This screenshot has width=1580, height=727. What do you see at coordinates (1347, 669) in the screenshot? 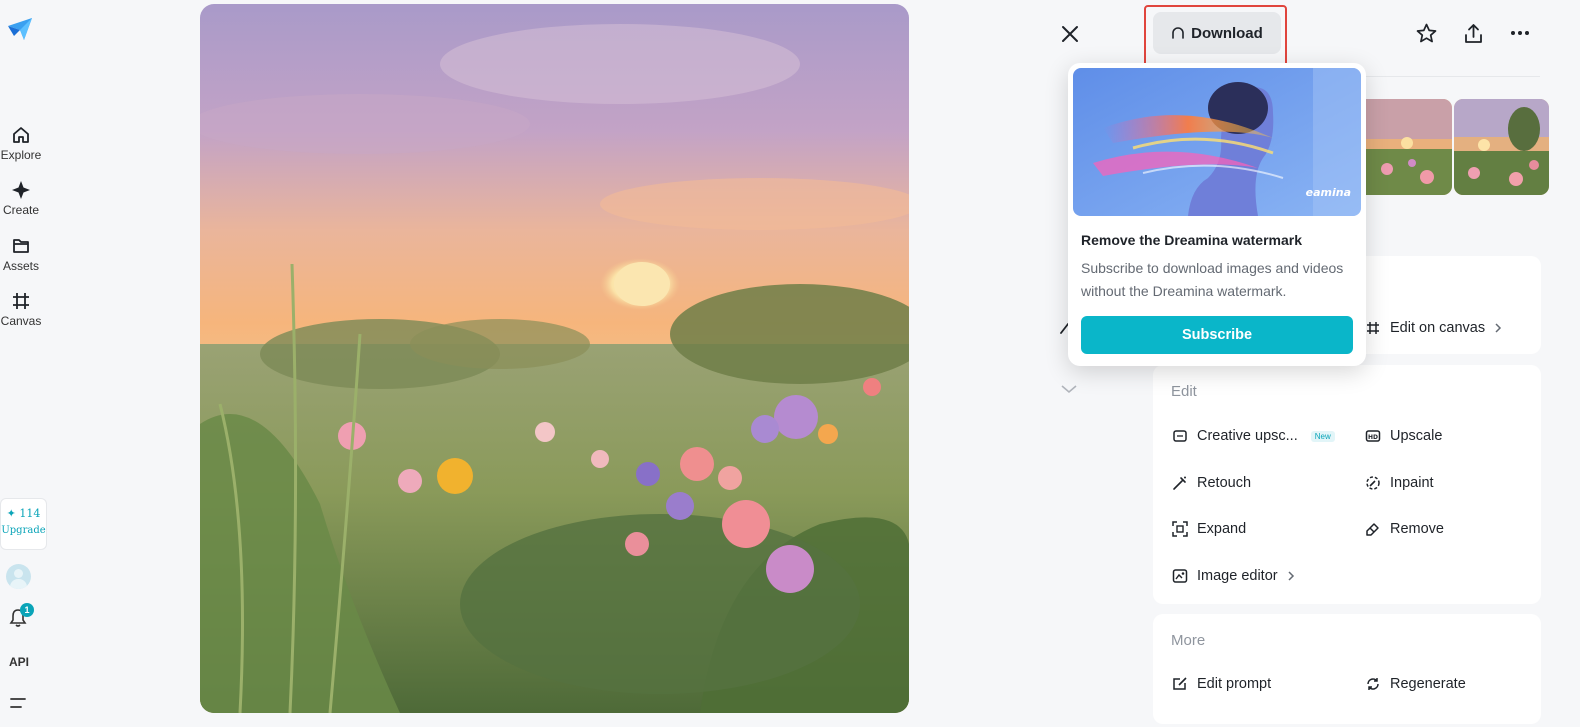
I see `more-section: More` at bounding box center [1347, 669].